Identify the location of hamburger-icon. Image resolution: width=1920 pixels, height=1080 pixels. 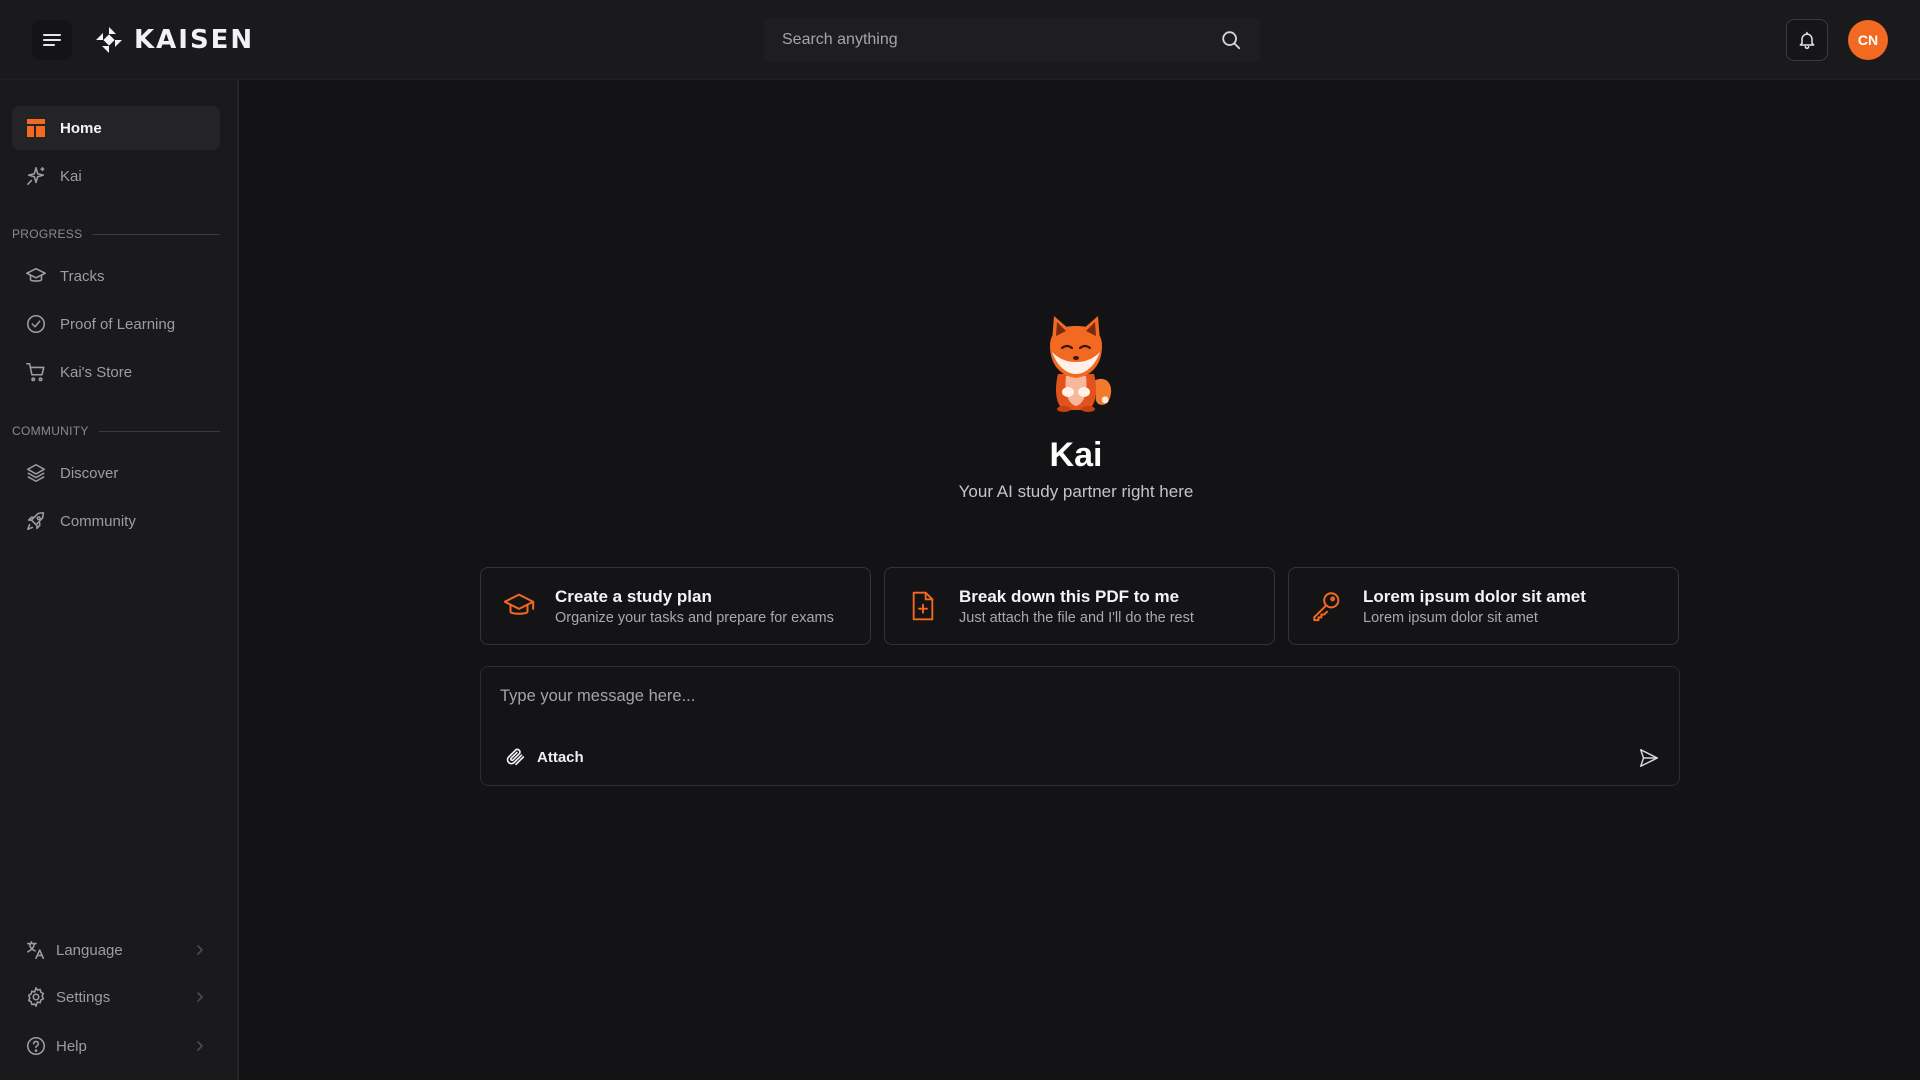
(52, 40).